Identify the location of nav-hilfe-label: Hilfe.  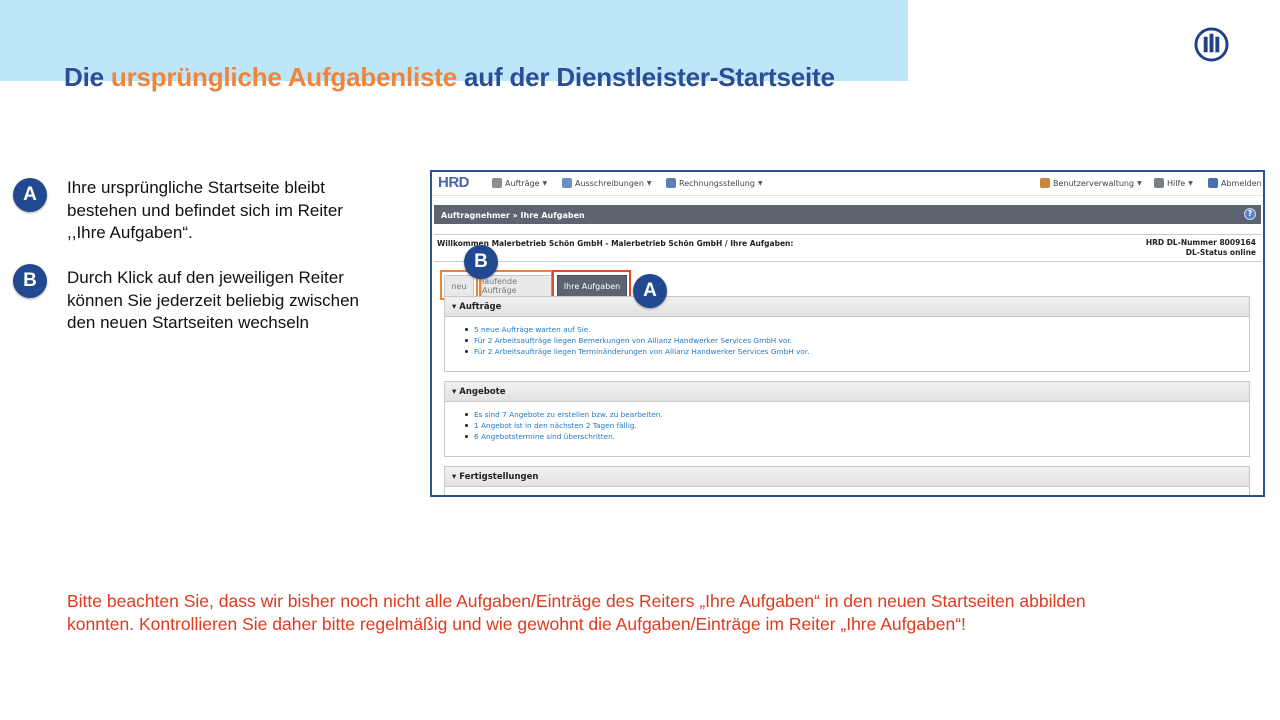
(1176, 183).